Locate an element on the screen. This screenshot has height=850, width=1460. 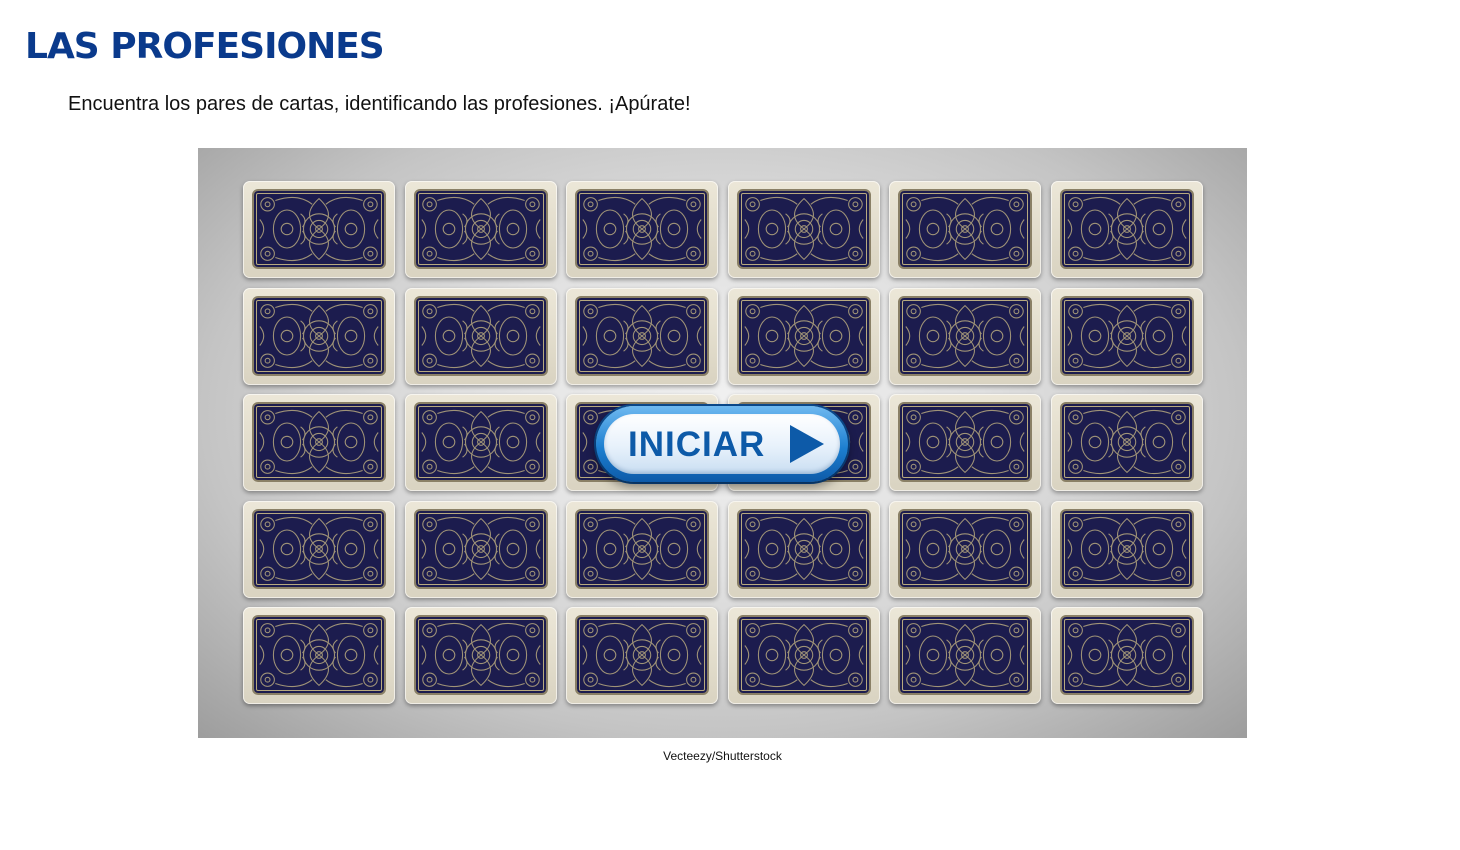
start-button-label: INICIAR is located at coordinates (697, 444).